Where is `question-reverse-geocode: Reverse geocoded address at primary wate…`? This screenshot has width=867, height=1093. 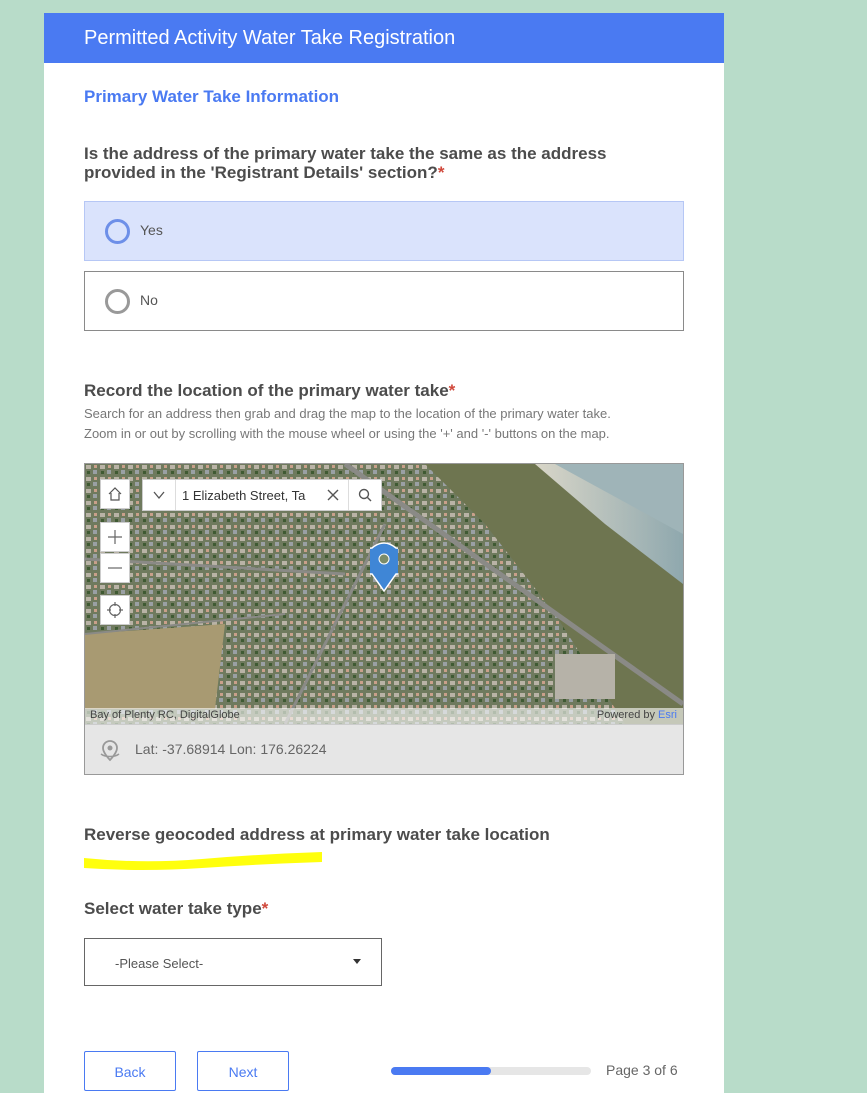
question-reverse-geocode: Reverse geocoded address at primary wate… is located at coordinates (317, 834).